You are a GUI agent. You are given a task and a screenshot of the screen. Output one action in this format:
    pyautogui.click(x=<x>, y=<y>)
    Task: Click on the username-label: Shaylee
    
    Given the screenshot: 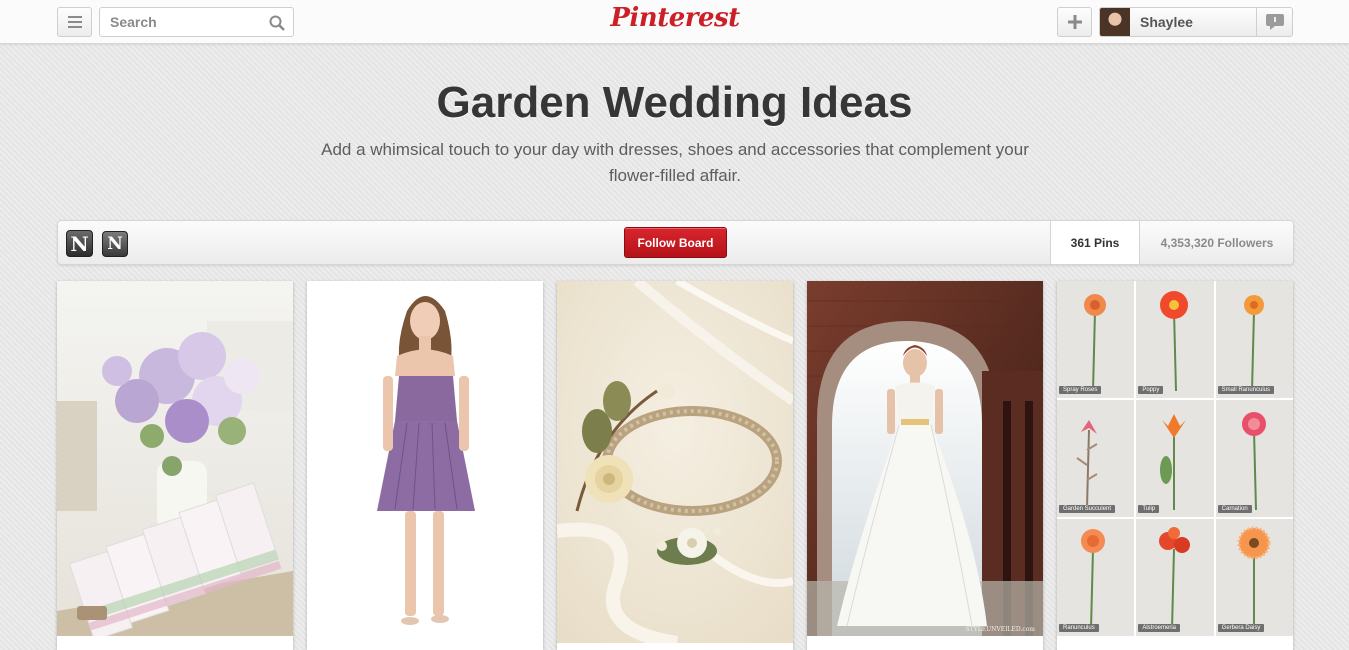 What is the action you would take?
    pyautogui.click(x=1166, y=22)
    